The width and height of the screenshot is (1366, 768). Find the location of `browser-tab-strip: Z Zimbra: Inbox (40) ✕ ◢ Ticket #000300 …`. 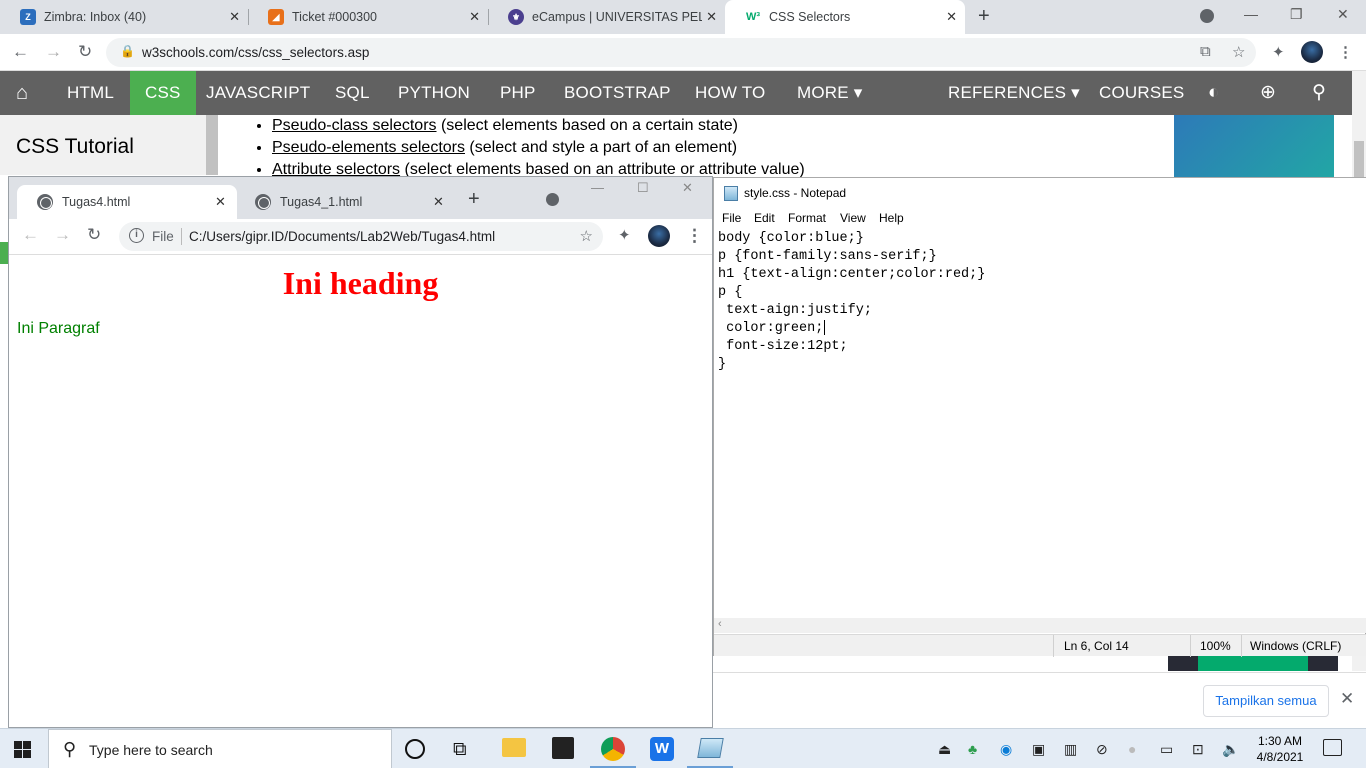

browser-tab-strip: Z Zimbra: Inbox (40) ✕ ◢ Ticket #000300 … is located at coordinates (683, 17).